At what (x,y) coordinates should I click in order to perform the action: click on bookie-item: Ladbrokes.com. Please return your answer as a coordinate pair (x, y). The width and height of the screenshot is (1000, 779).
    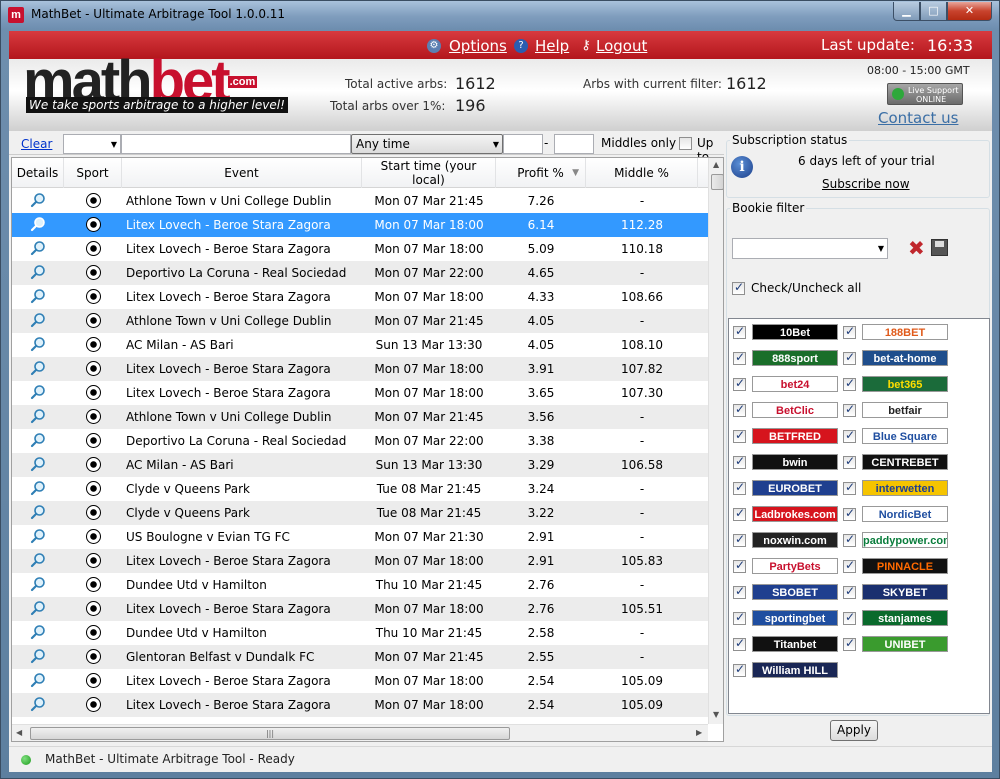
    Looking at the image, I should click on (788, 514).